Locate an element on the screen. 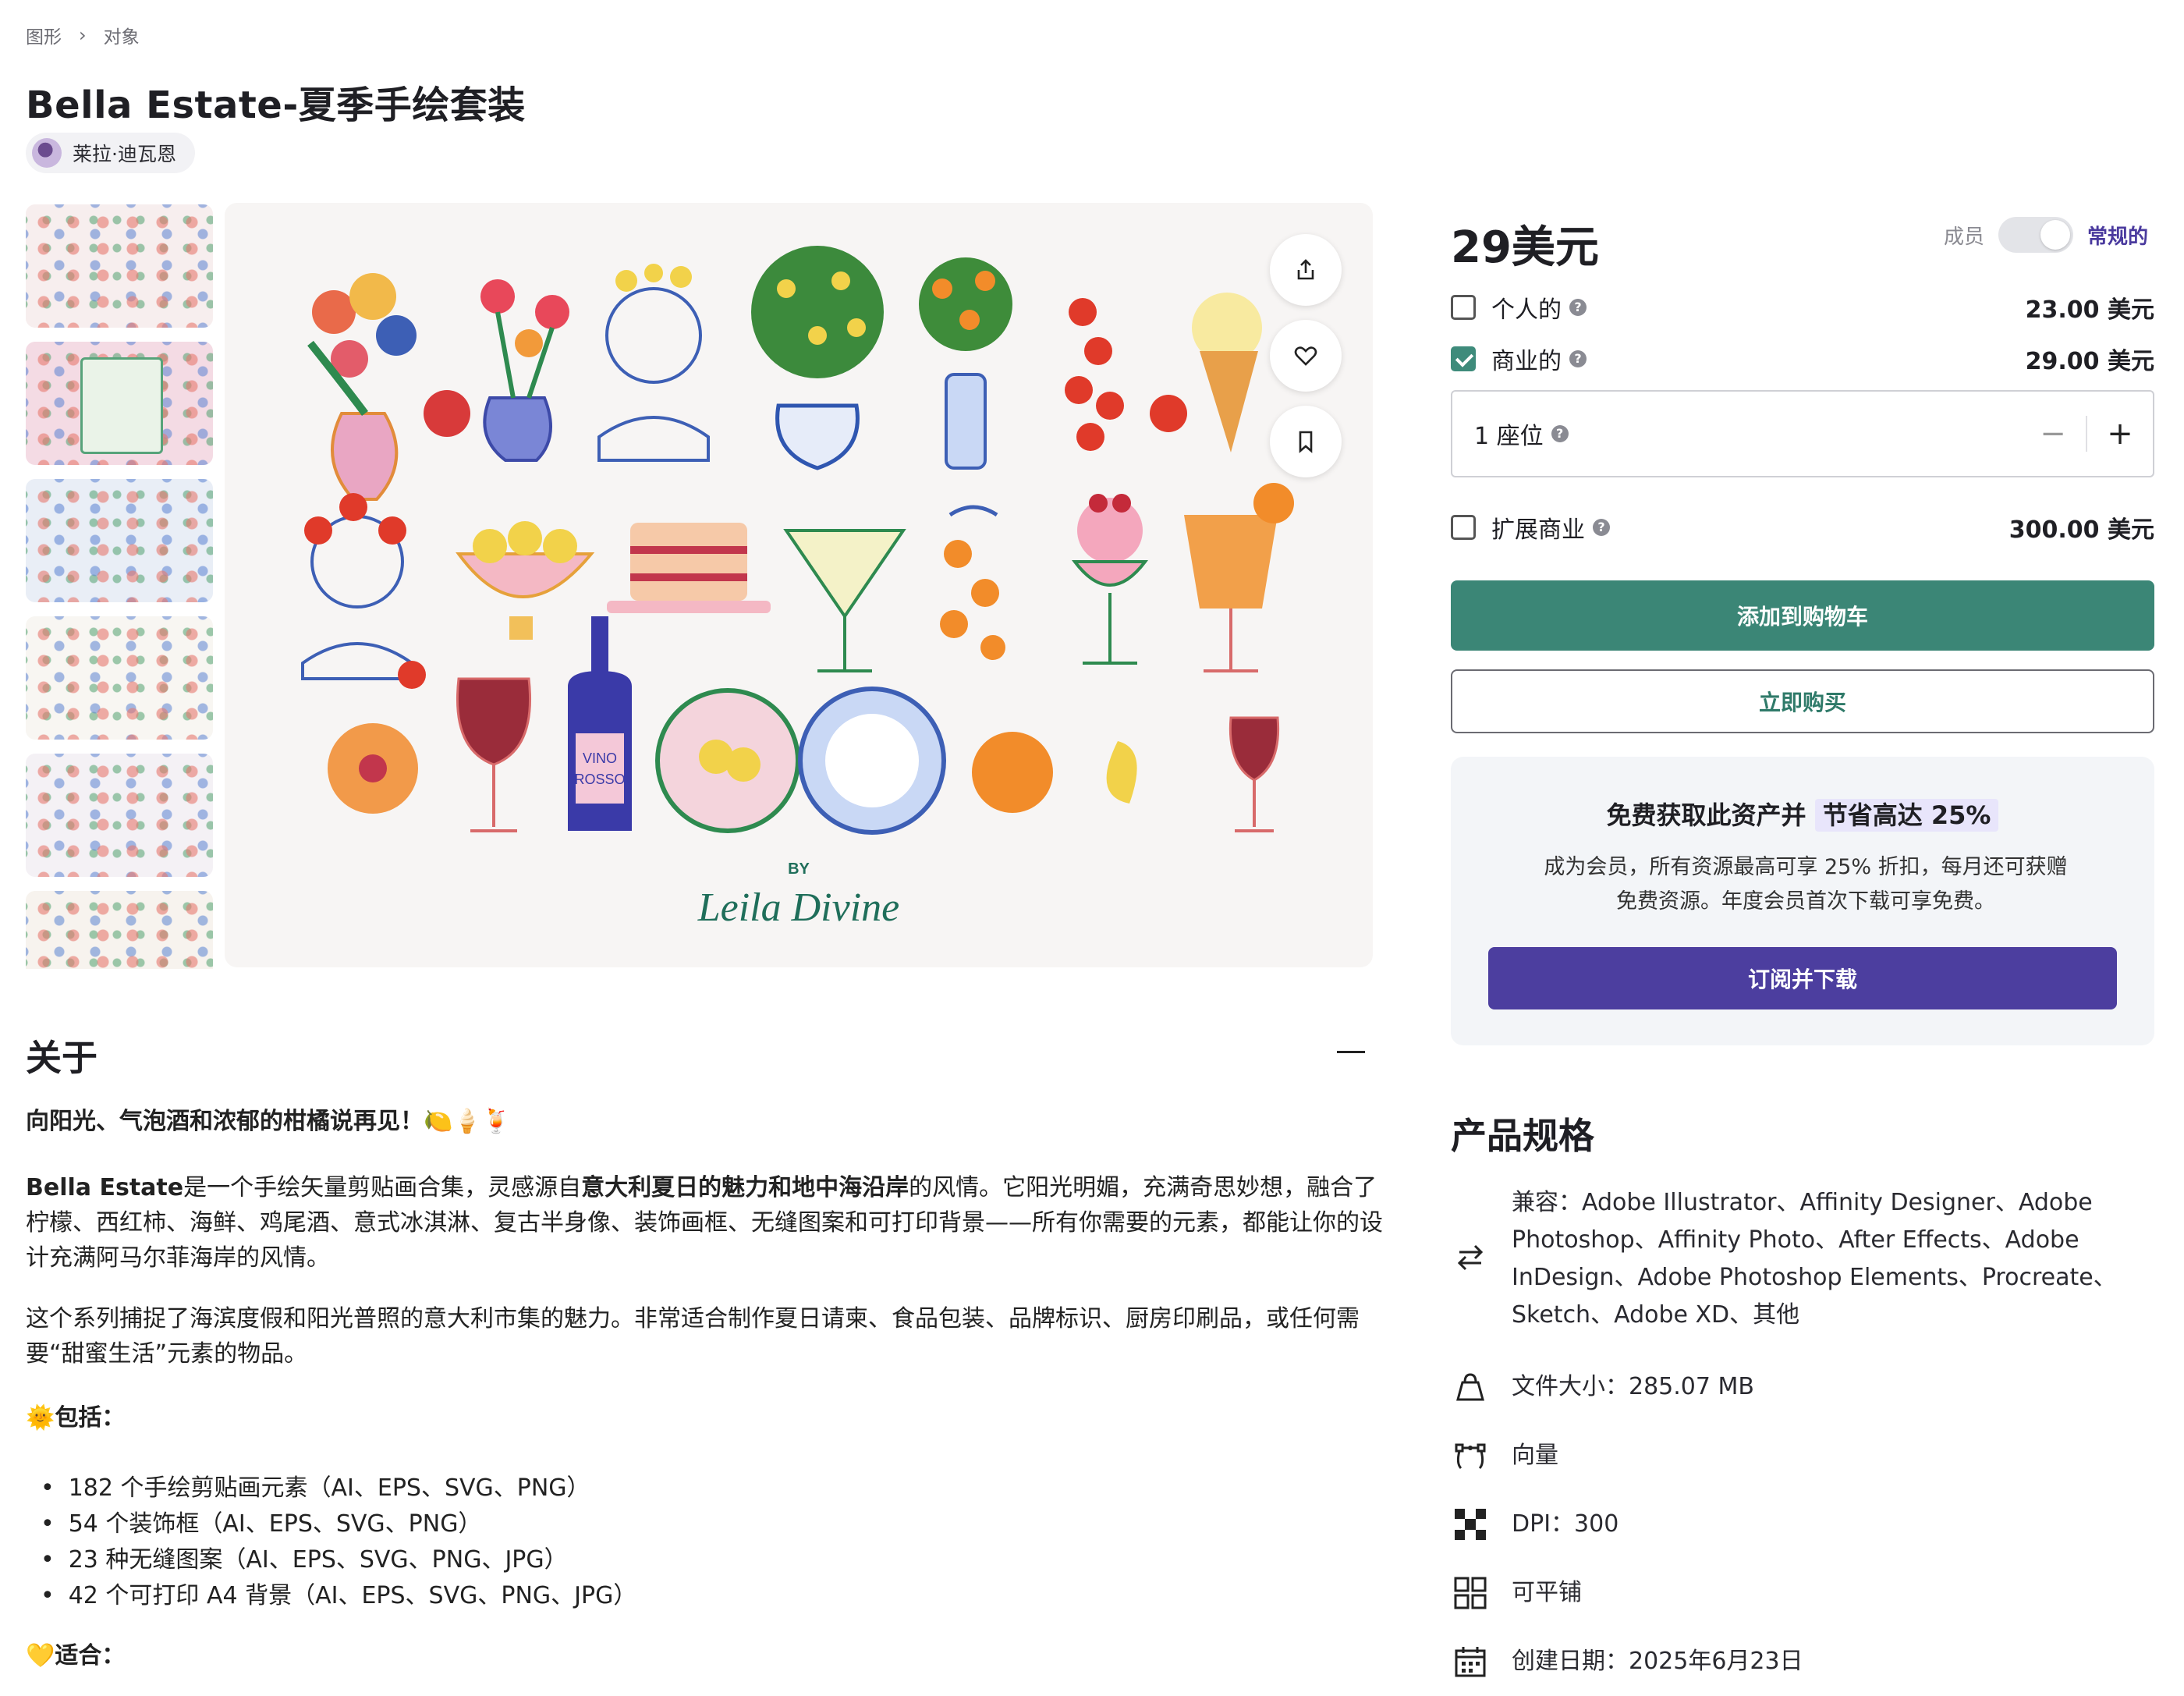  chevron-right-icon: › is located at coordinates (83, 35).